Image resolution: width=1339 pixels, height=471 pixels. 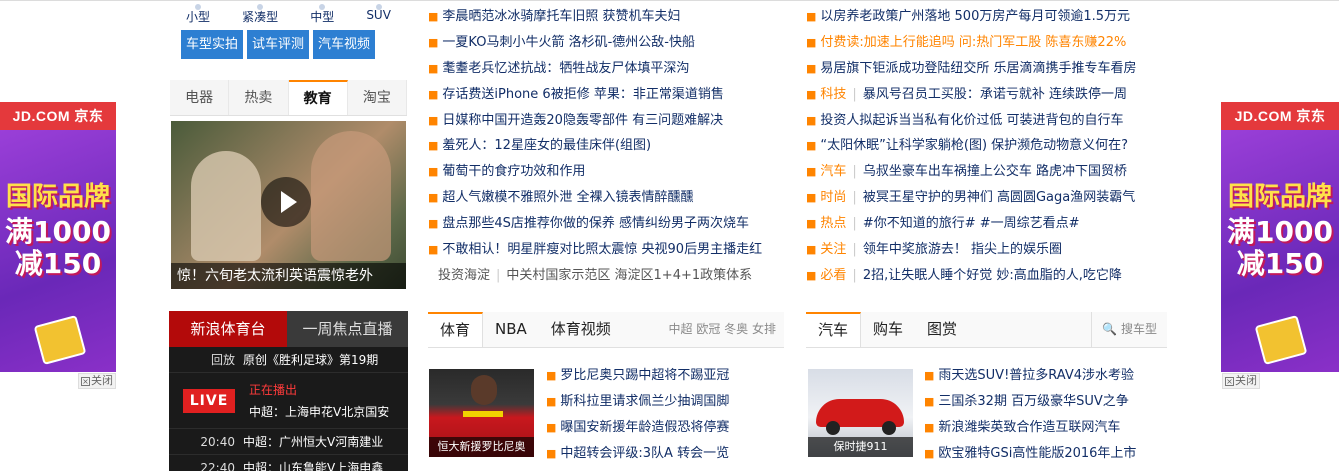 I want to click on news-link: #你不知道的旅行# #一周综艺看点#, so click(x=971, y=223).